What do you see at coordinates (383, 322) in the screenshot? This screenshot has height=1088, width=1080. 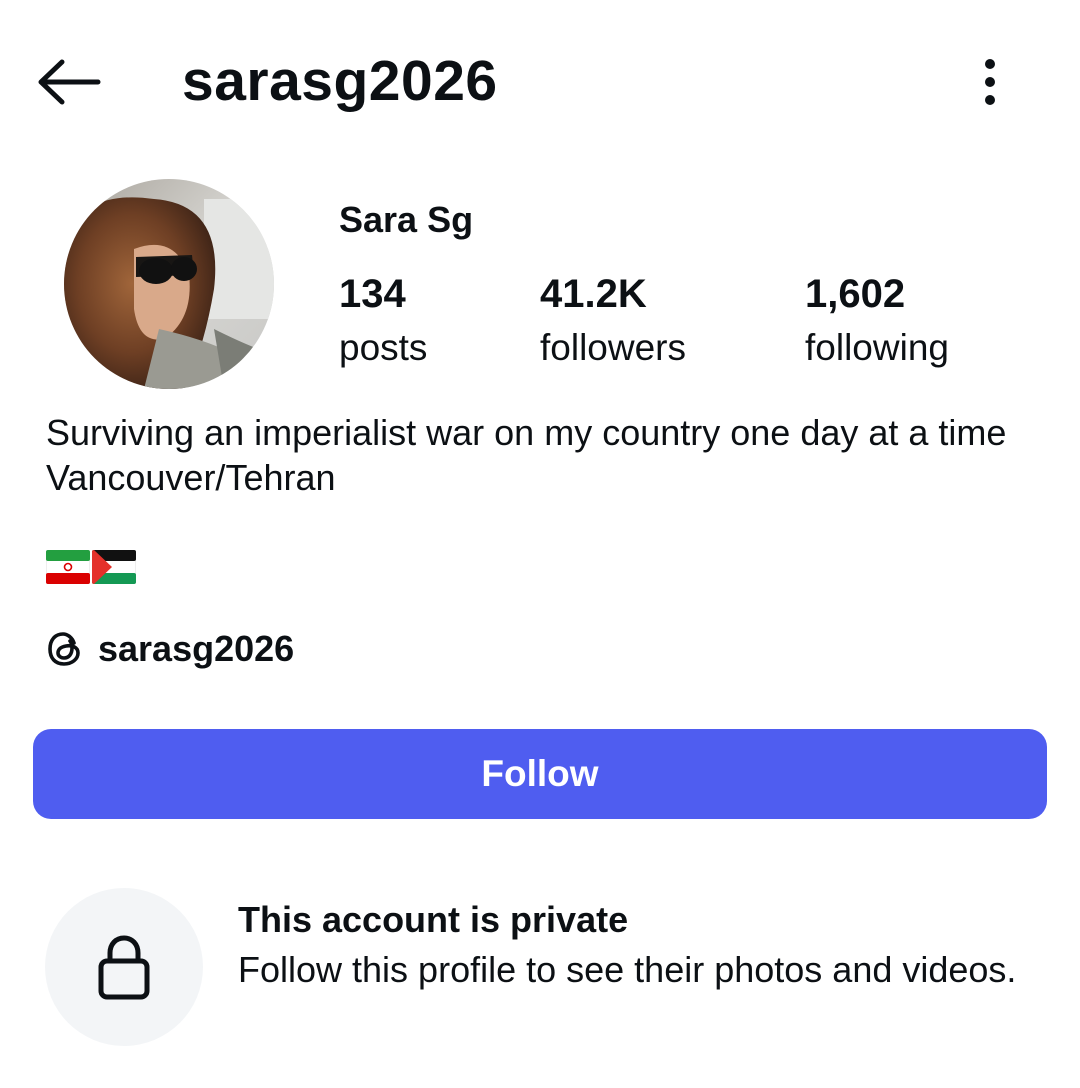 I see `posts-stat: 134 posts` at bounding box center [383, 322].